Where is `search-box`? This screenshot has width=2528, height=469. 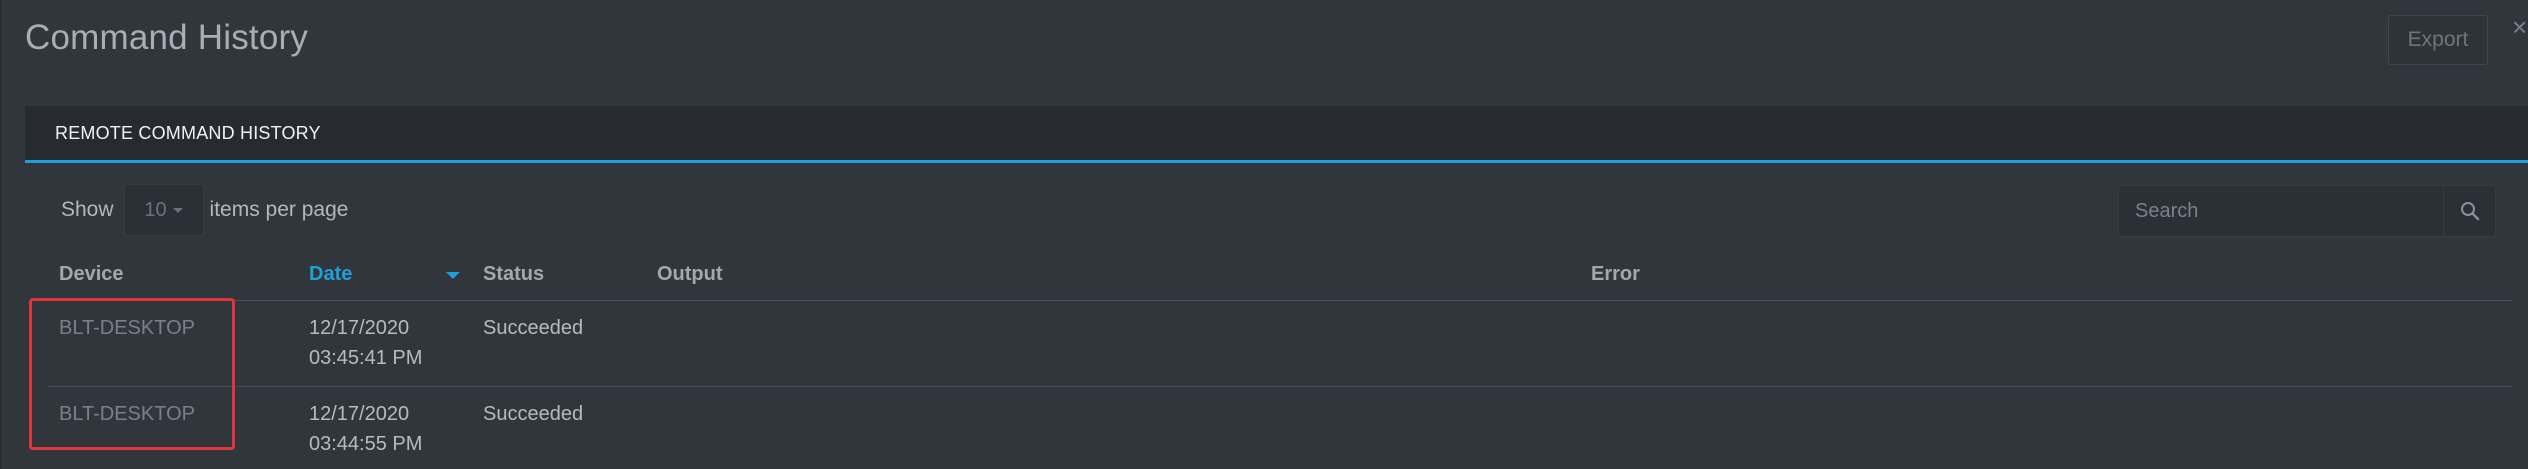
search-box is located at coordinates (2307, 211).